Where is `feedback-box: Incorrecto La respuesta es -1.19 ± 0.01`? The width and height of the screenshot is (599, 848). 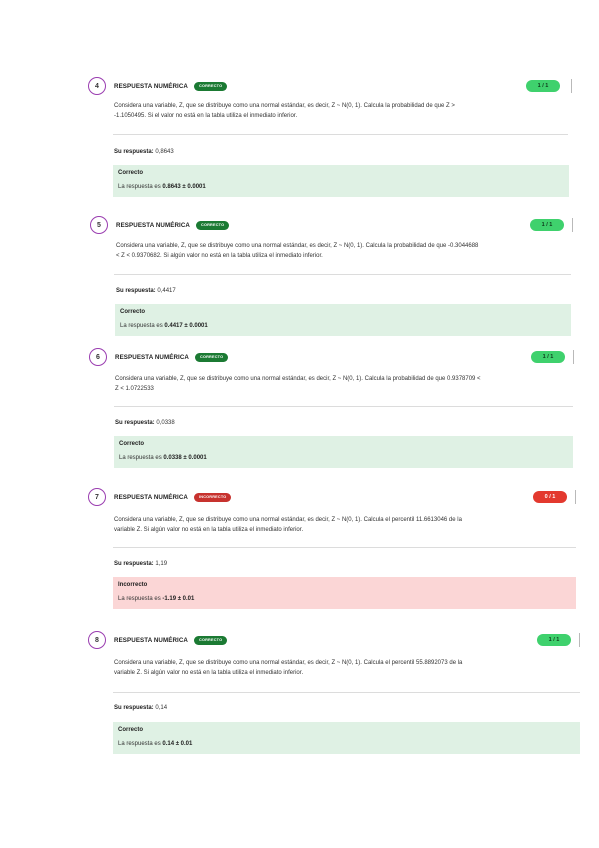
feedback-box: Incorrecto La respuesta es -1.19 ± 0.01 is located at coordinates (344, 593).